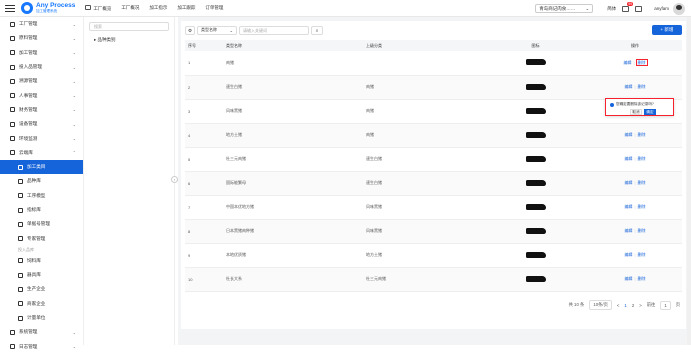  What do you see at coordinates (12, 53) in the screenshot?
I see `wrench-icon` at bounding box center [12, 53].